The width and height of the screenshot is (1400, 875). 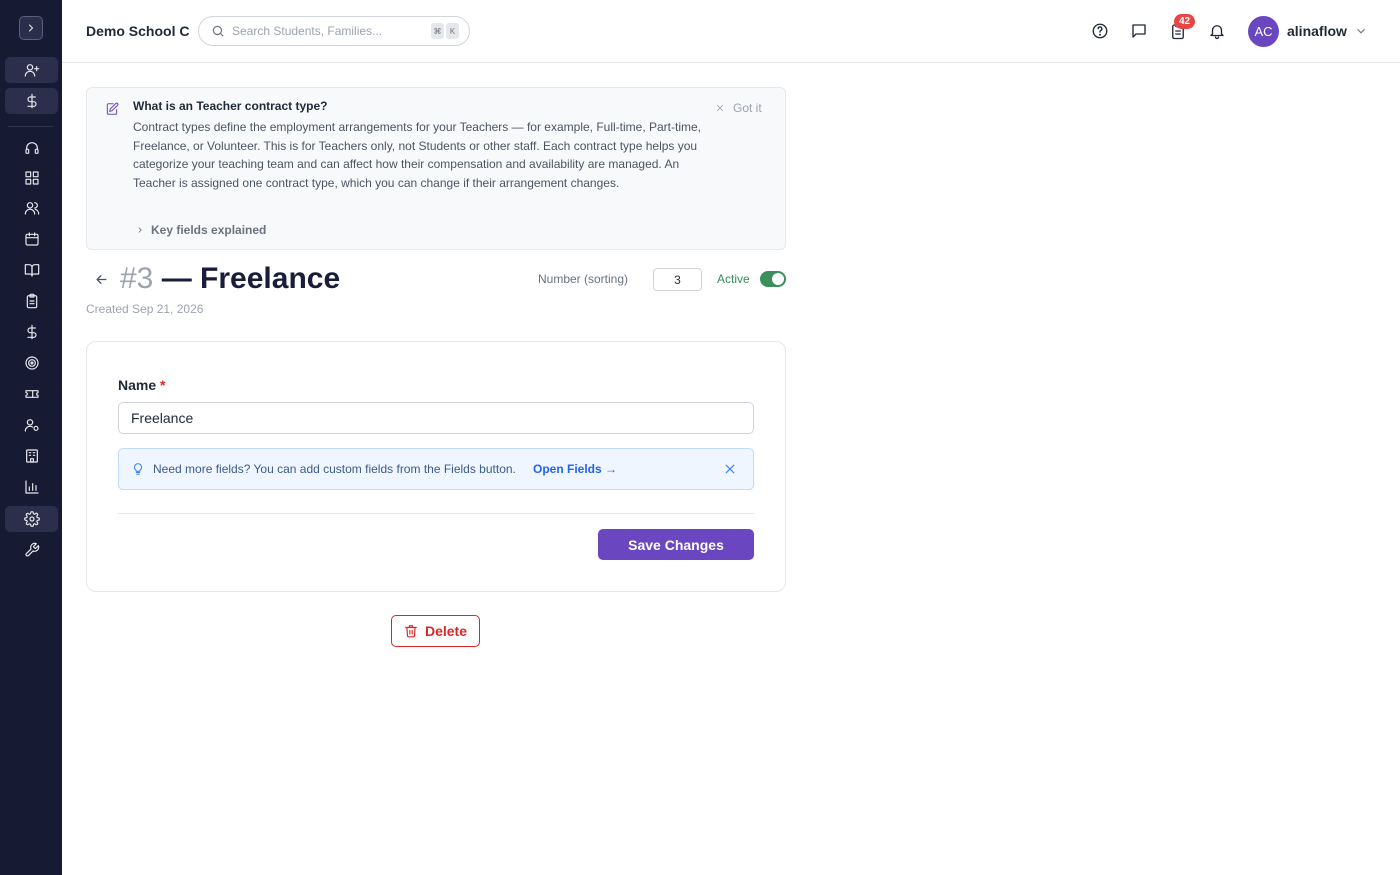 I want to click on chat-icon, so click(x=1139, y=31).